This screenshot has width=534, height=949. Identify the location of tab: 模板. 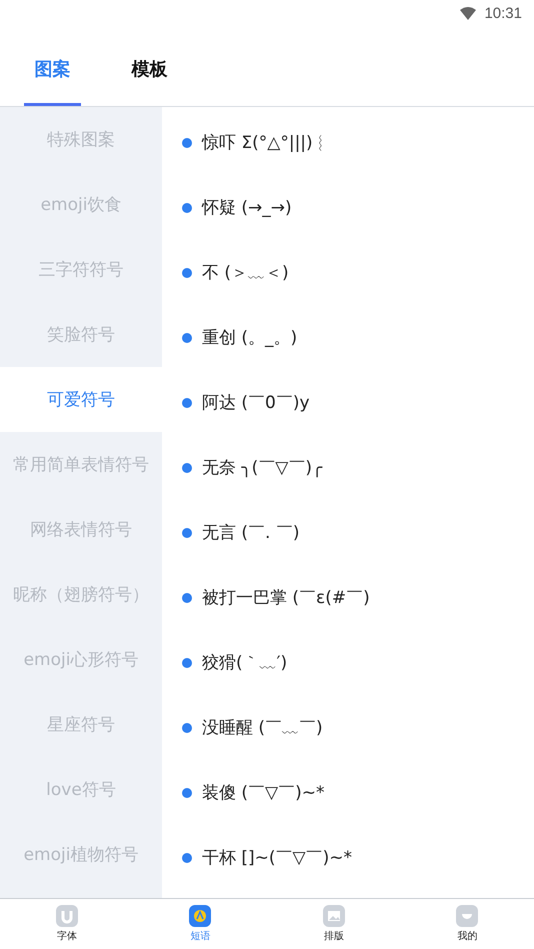
(149, 66).